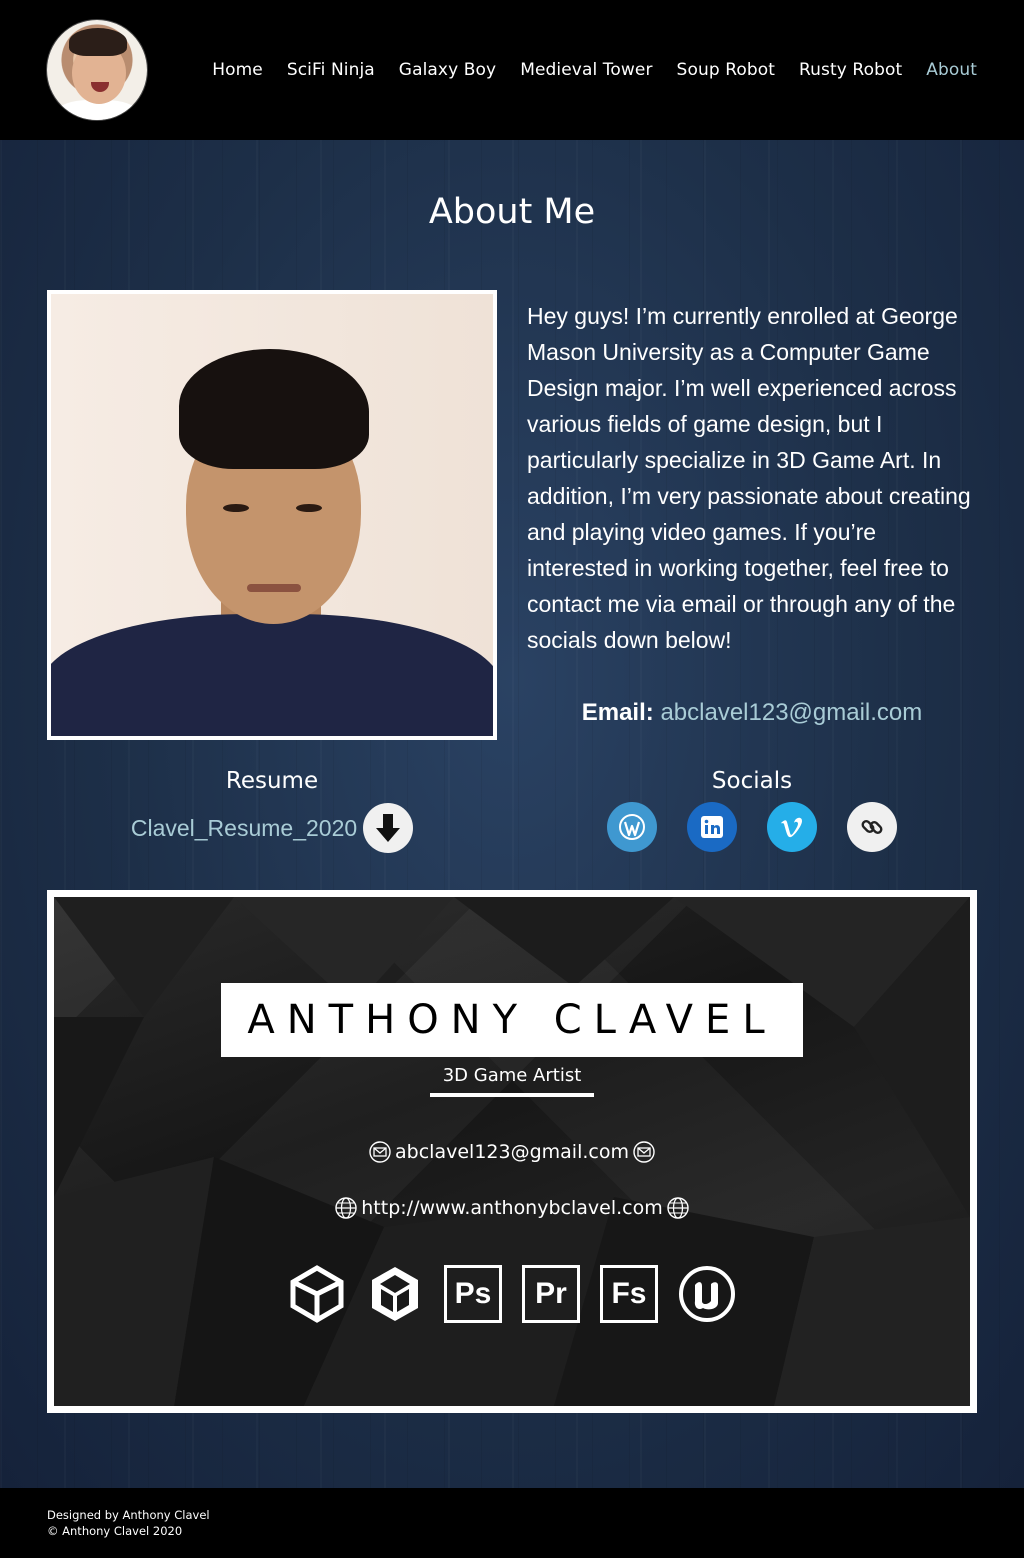  I want to click on nav-medieval-tower: Medieval Tower, so click(586, 70).